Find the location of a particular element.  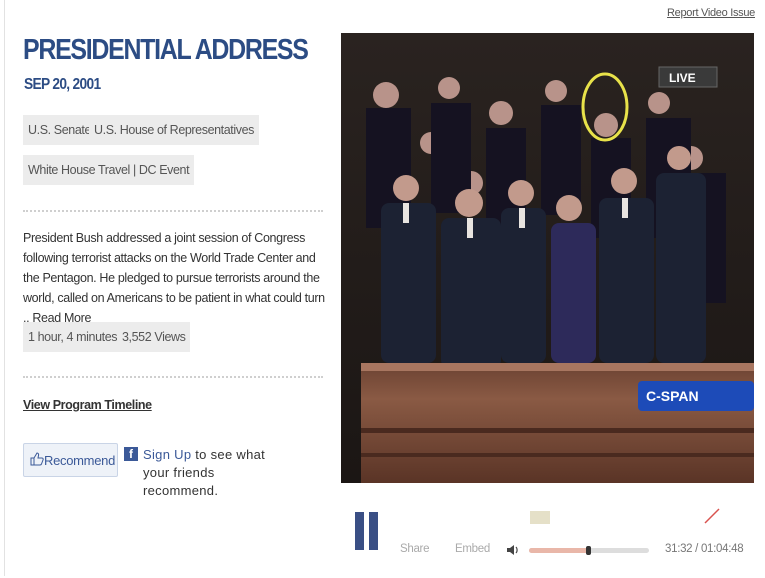

program-title: PRESIDENTIAL ADDRESS is located at coordinates (166, 50).